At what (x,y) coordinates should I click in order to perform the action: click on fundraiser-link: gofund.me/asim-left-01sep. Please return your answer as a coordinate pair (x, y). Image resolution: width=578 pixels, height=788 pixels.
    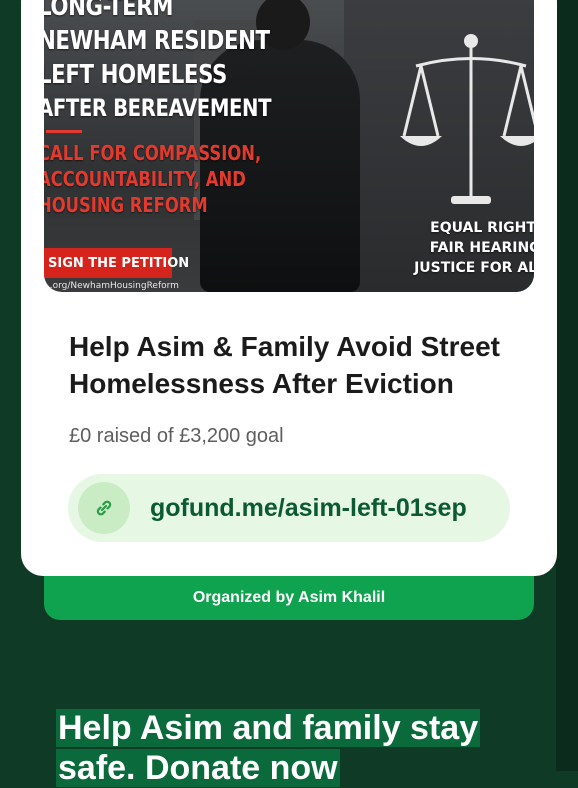
    Looking at the image, I should click on (289, 508).